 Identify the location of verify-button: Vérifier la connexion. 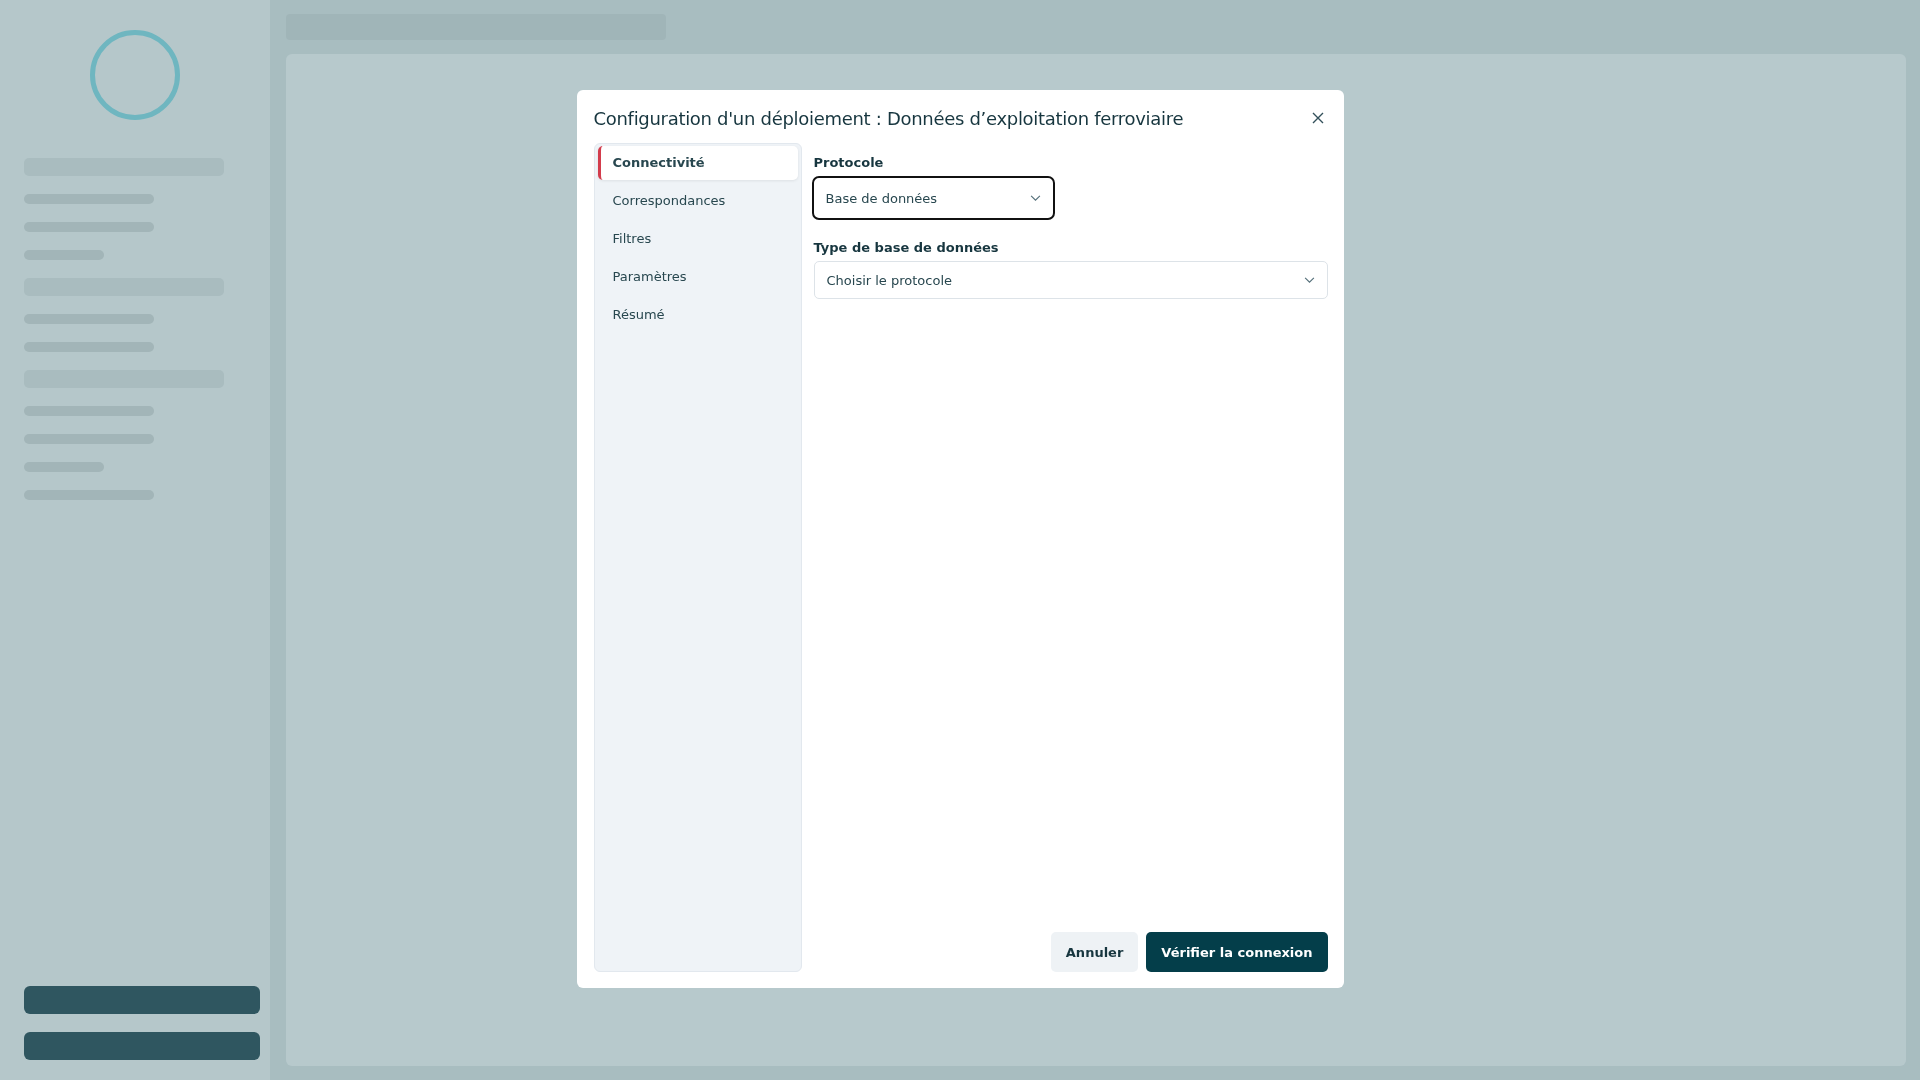
(1237, 952).